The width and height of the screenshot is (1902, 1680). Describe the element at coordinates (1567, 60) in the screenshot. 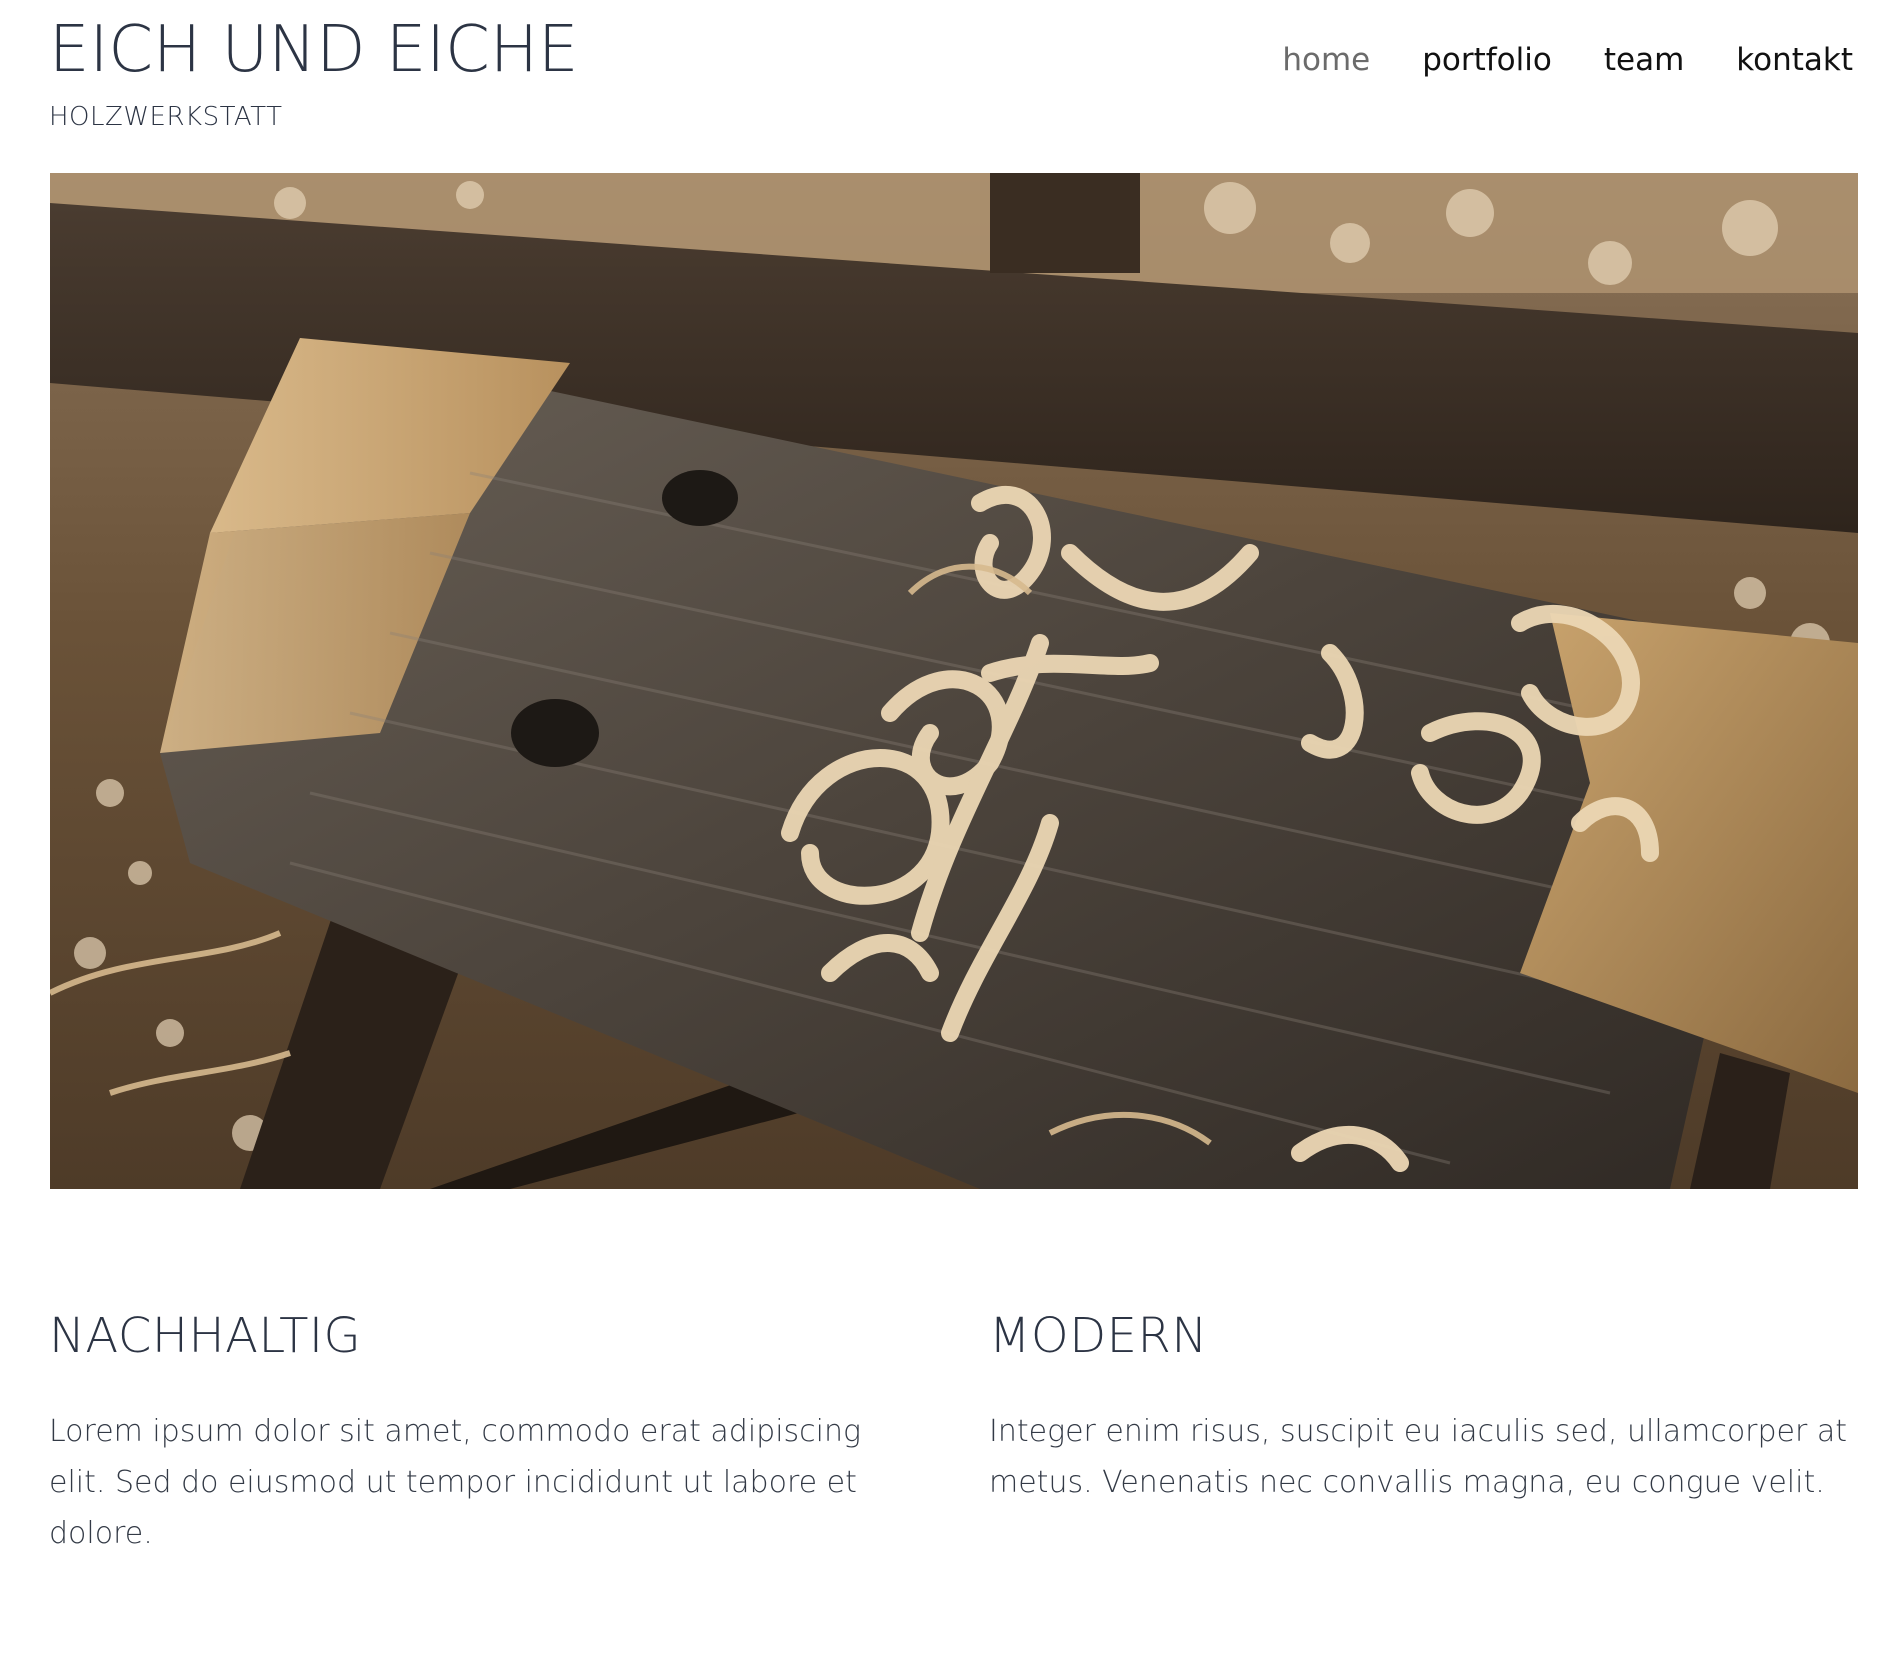

I see `main-nav: home portfolio team kontakt` at that location.